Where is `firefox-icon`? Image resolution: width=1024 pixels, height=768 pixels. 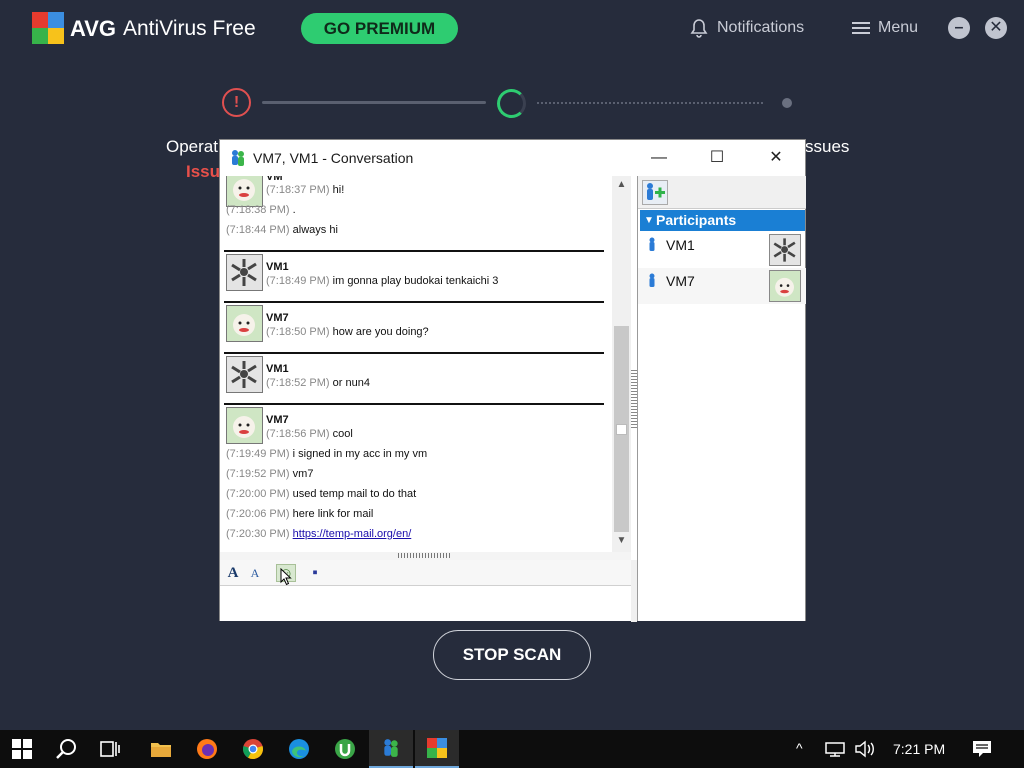 firefox-icon is located at coordinates (207, 749).